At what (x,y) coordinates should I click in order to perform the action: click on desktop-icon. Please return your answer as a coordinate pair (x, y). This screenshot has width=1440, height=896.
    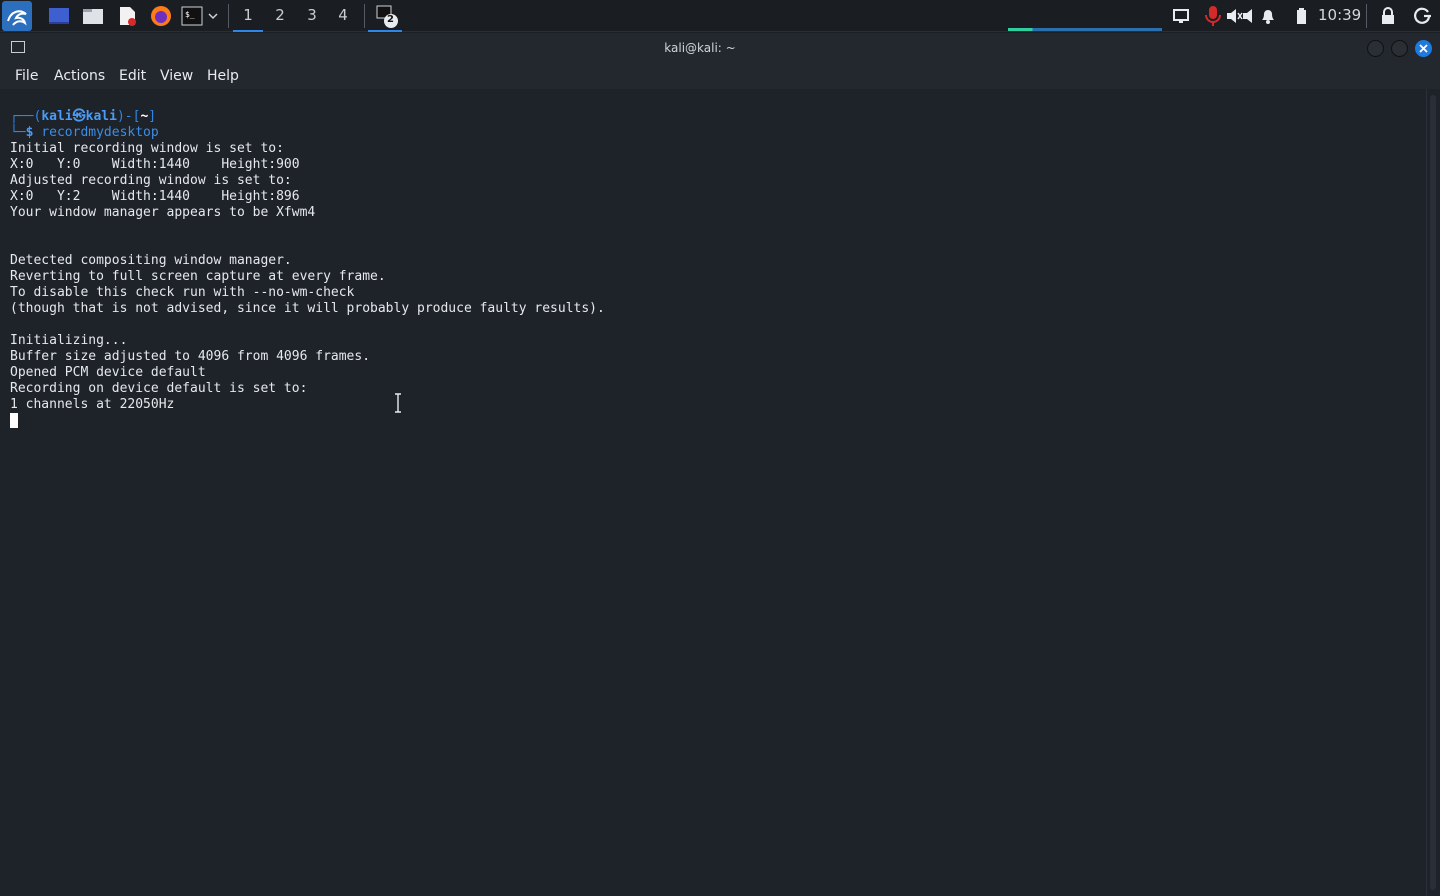
    Looking at the image, I should click on (59, 16).